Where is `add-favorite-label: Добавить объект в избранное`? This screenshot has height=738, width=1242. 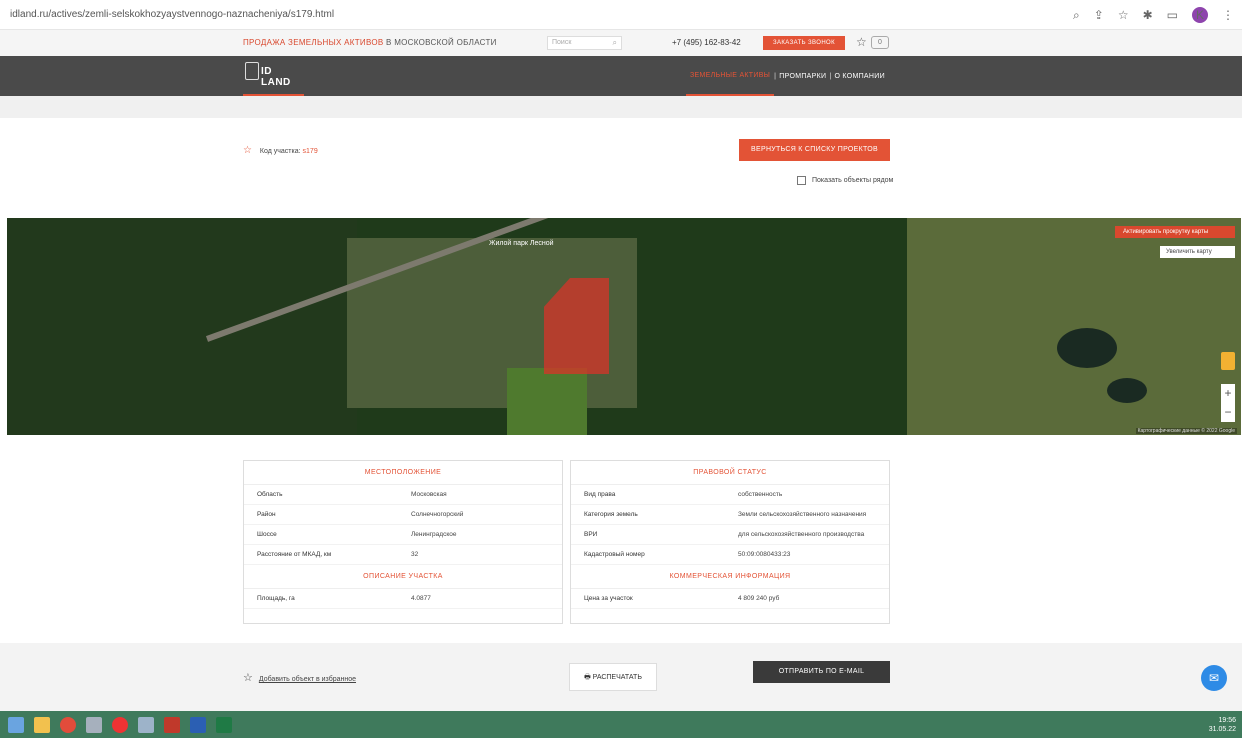
add-favorite-label: Добавить объект в избранное is located at coordinates (307, 679).